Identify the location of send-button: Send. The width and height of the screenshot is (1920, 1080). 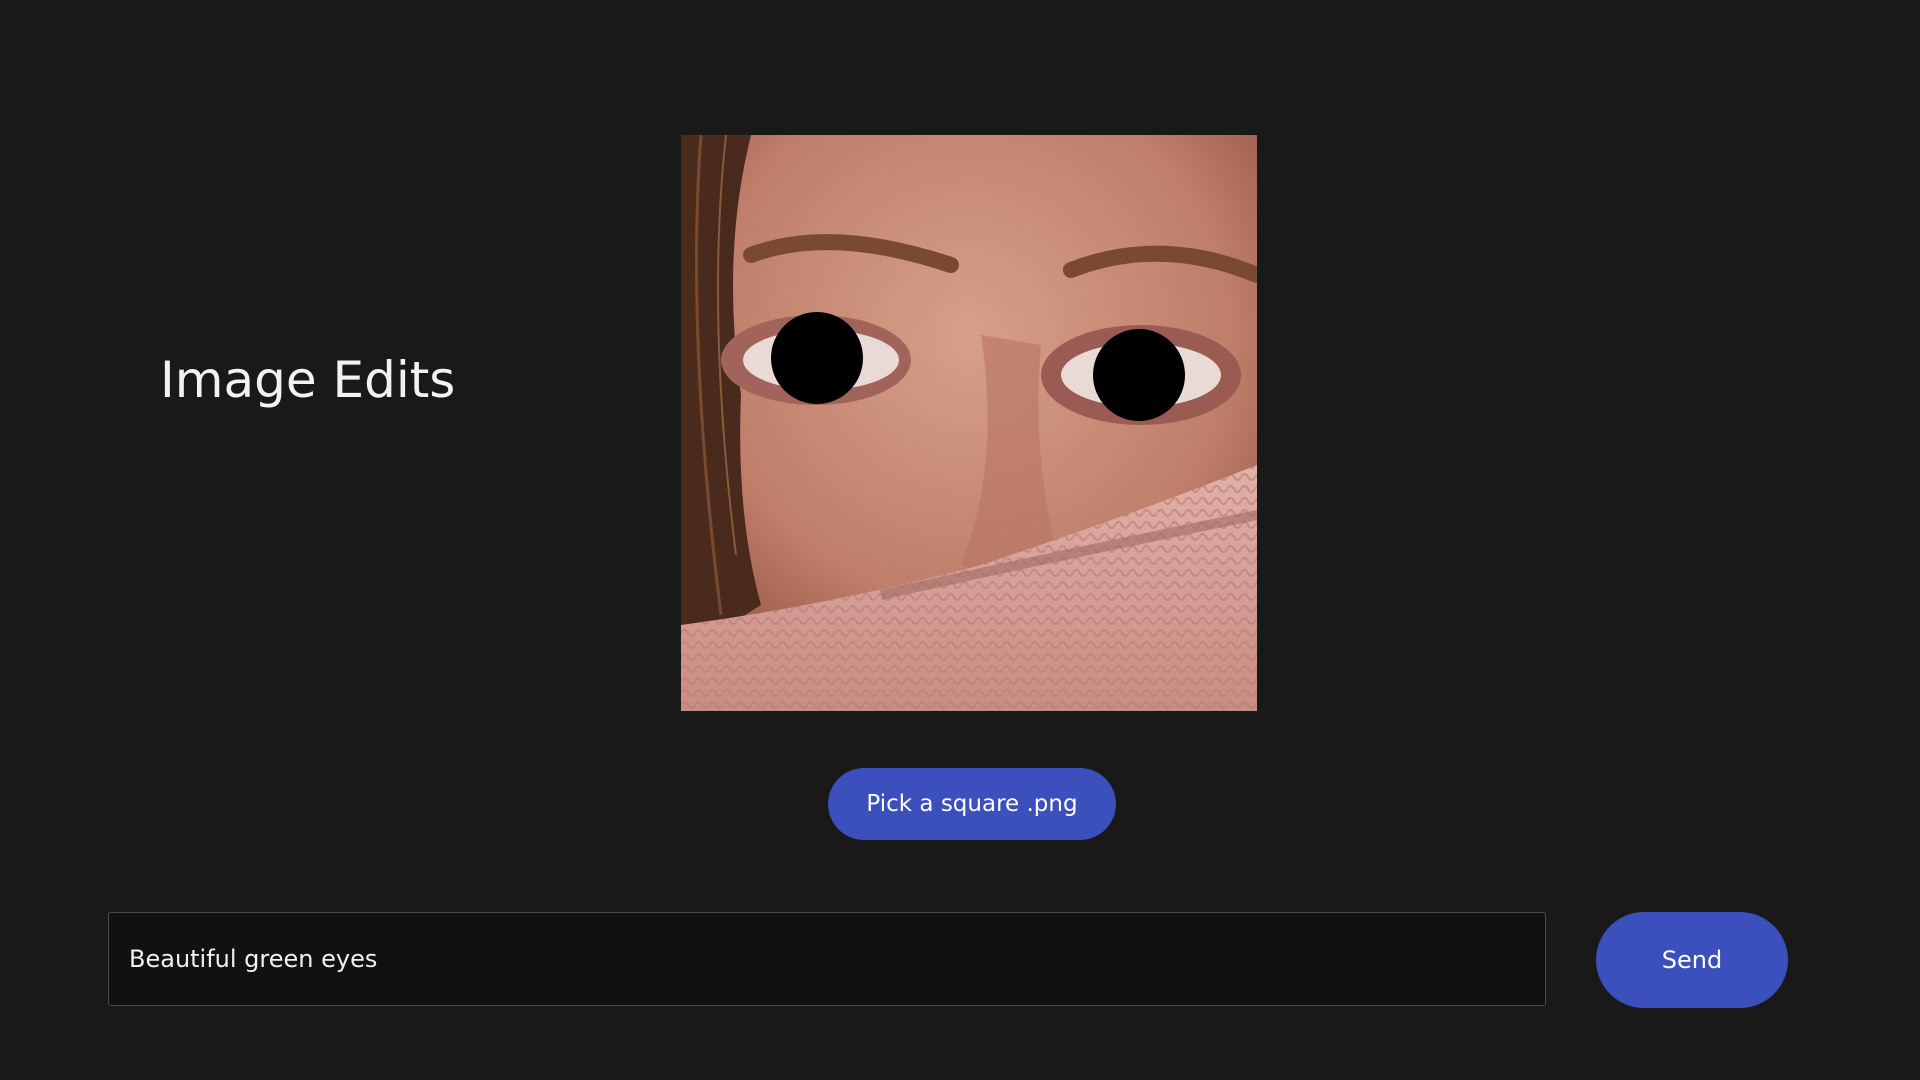
(1692, 960).